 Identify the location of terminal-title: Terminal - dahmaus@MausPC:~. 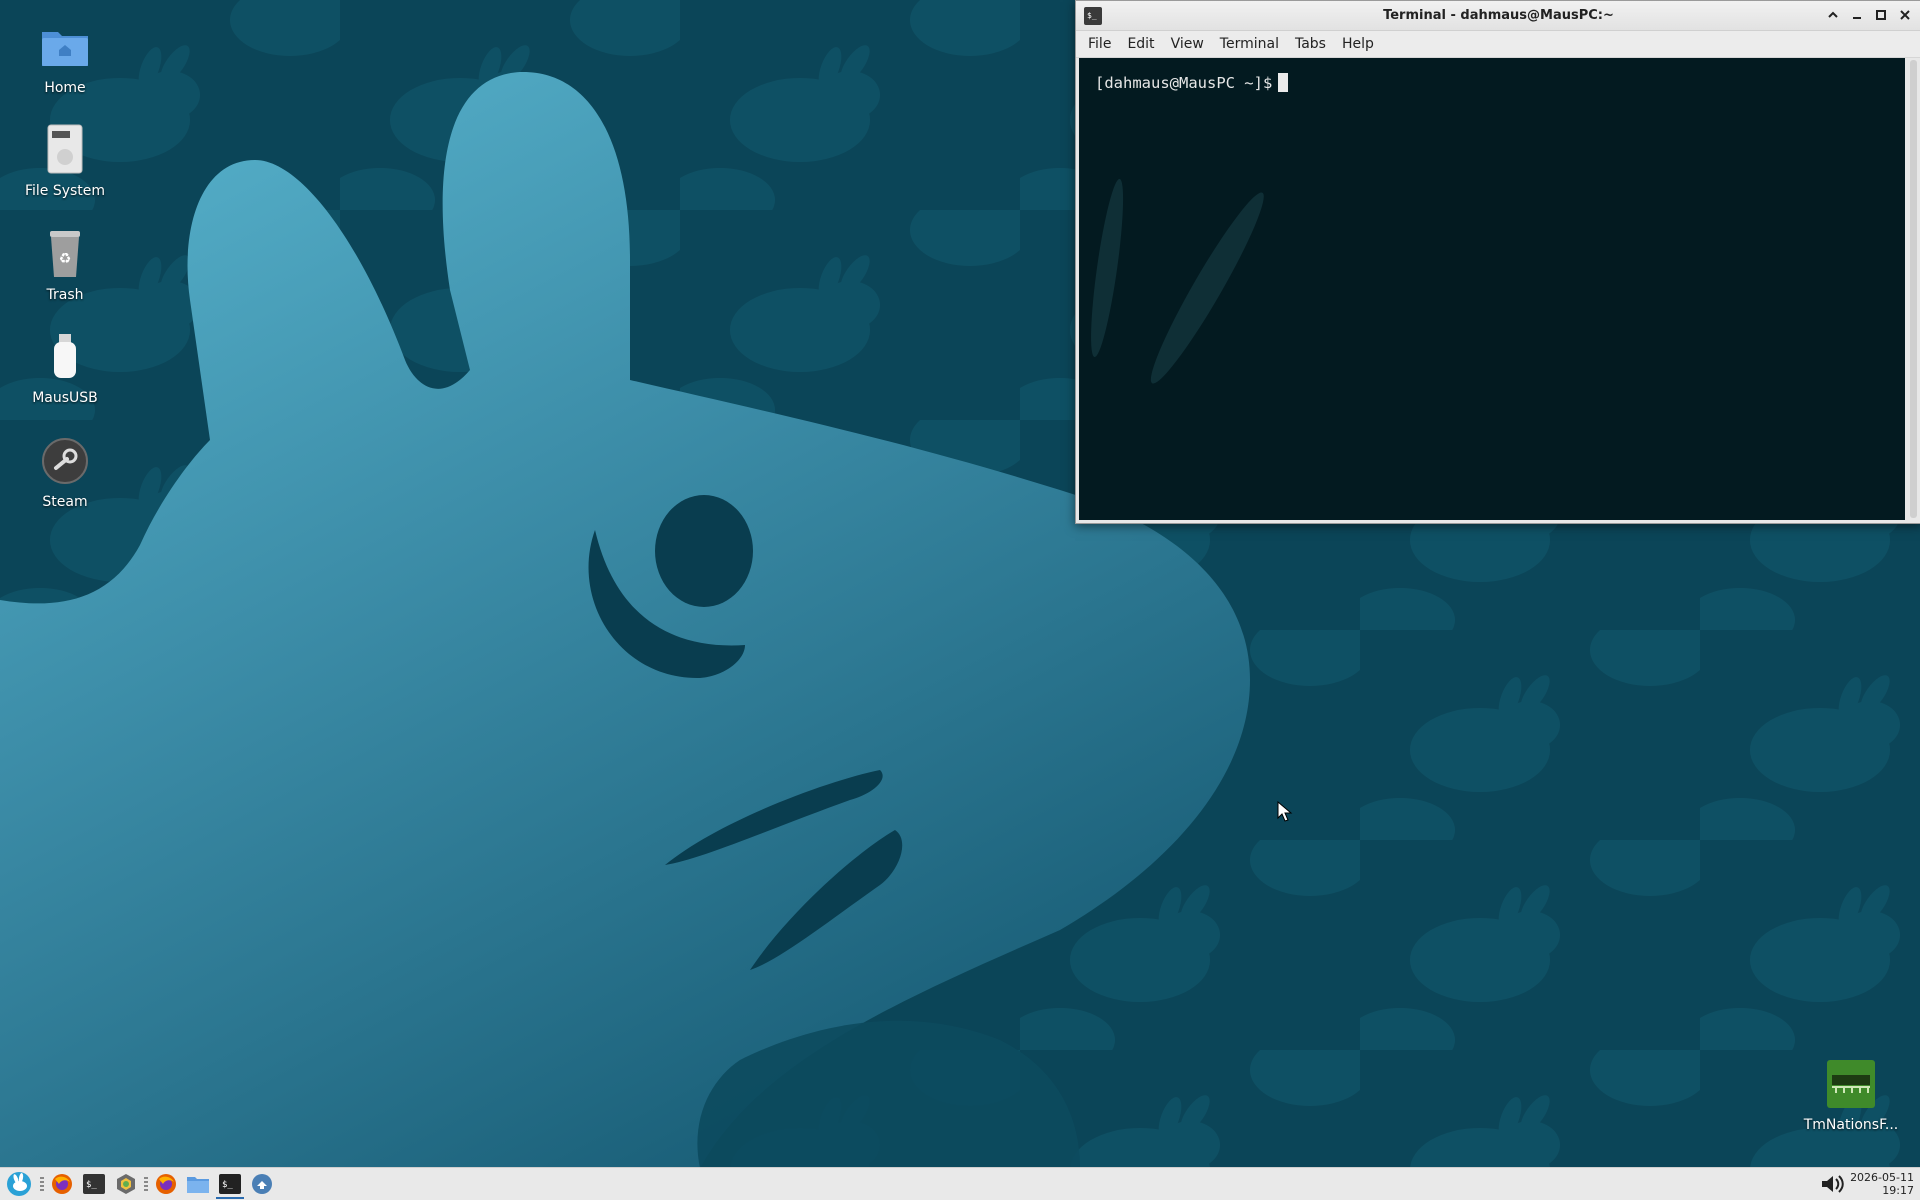
(1498, 15).